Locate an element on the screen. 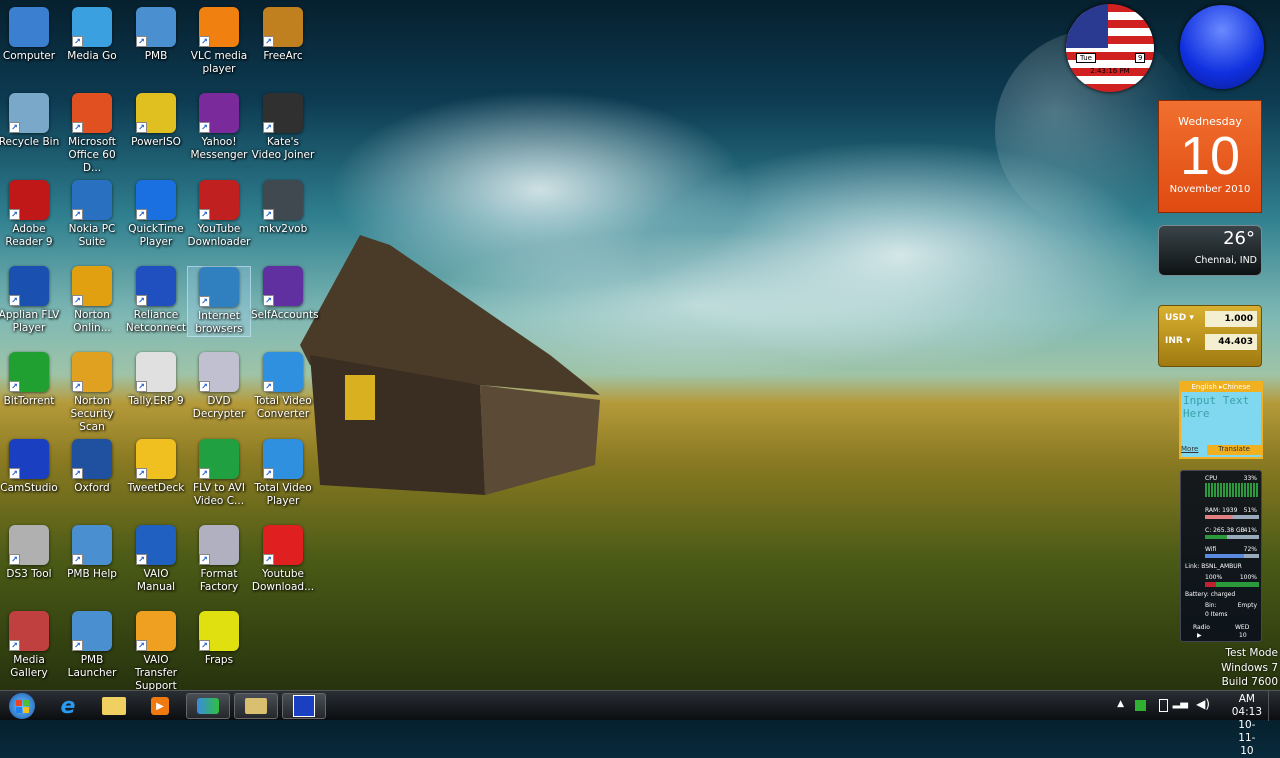 This screenshot has height=758, width=1280. clock-time-text: AM 04:13 is located at coordinates (1247, 705).